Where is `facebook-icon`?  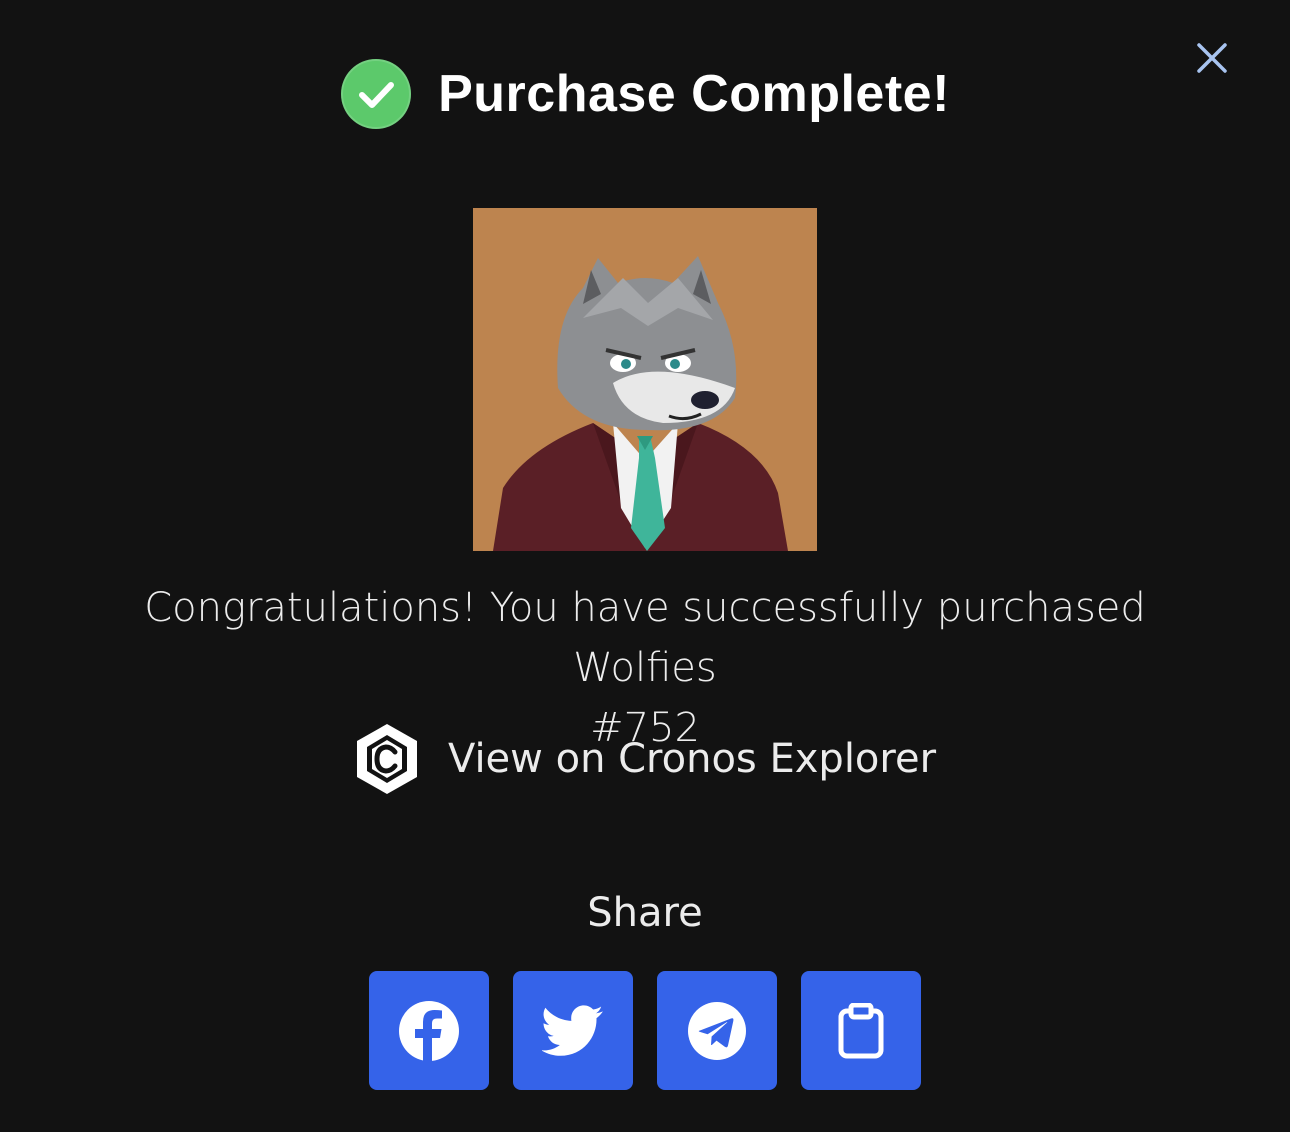
facebook-icon is located at coordinates (429, 1031).